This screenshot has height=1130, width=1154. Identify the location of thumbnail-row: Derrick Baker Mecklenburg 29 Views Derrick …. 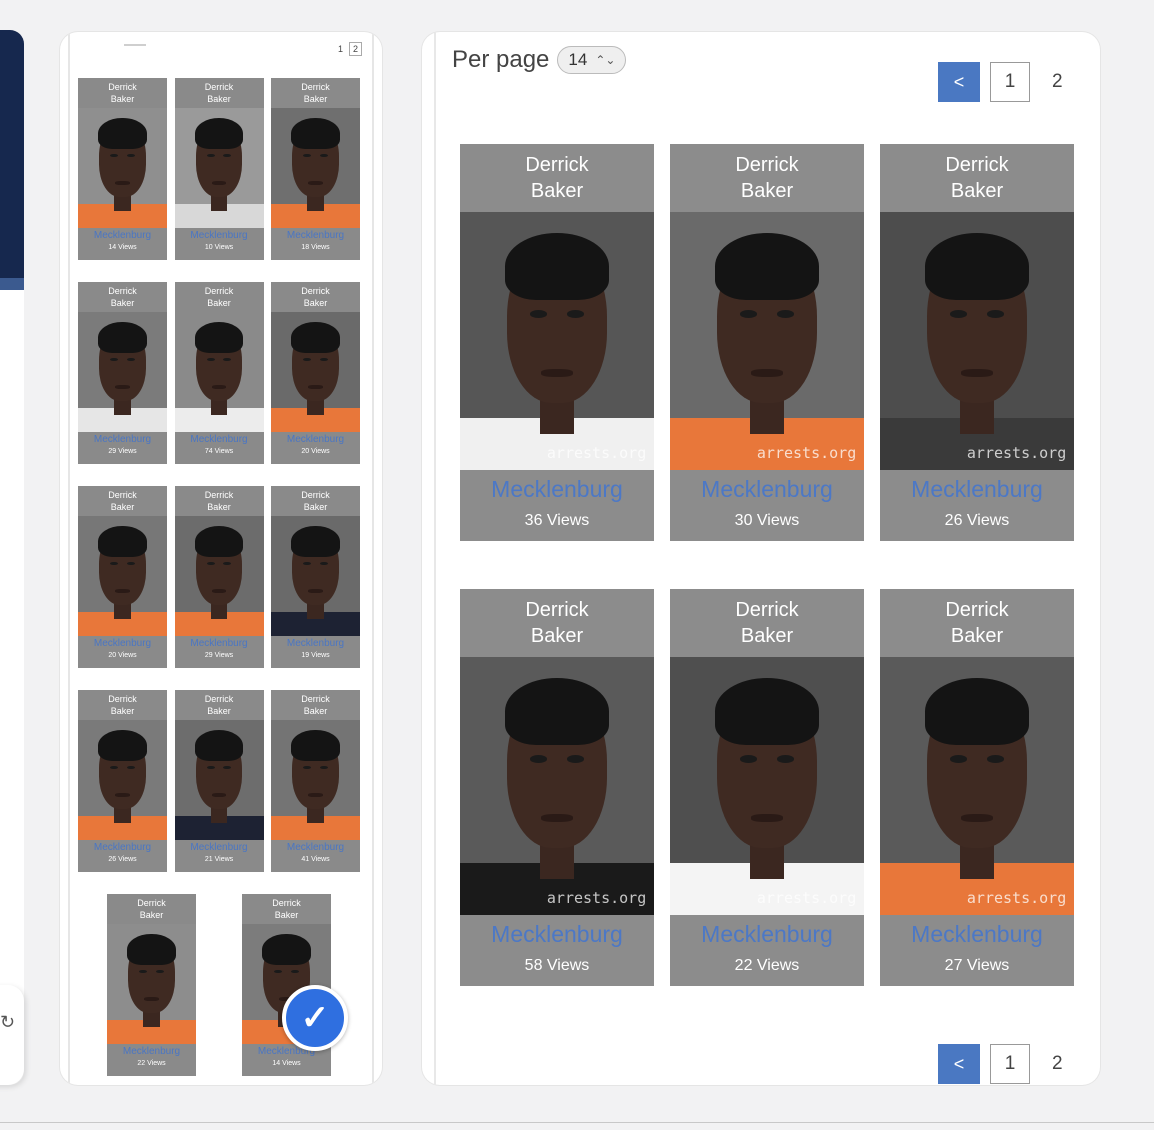
(219, 373).